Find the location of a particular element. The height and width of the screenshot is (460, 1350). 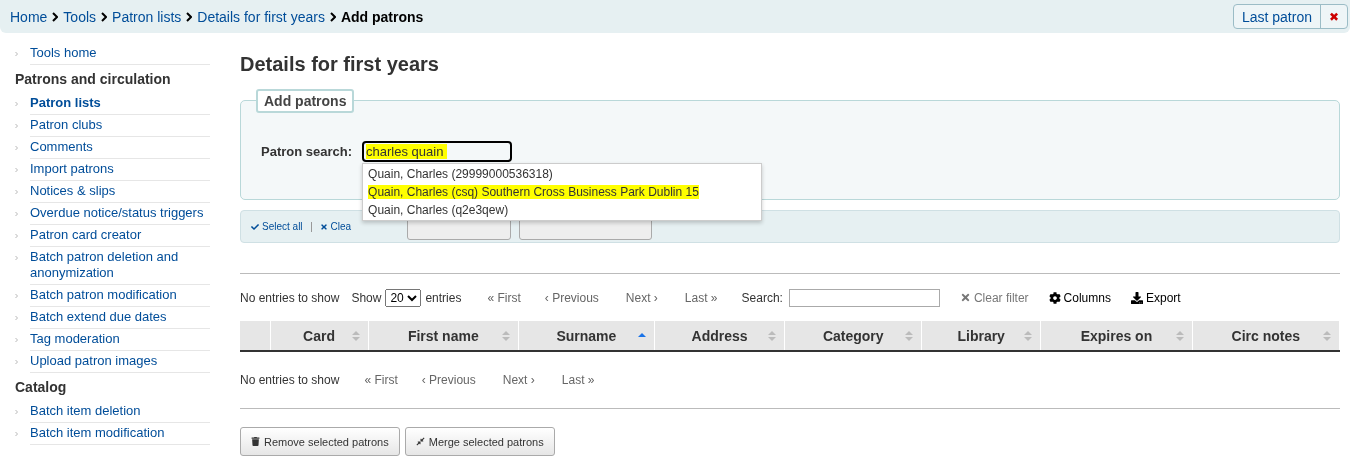

sidebar-link: Import patrons is located at coordinates (120, 170).